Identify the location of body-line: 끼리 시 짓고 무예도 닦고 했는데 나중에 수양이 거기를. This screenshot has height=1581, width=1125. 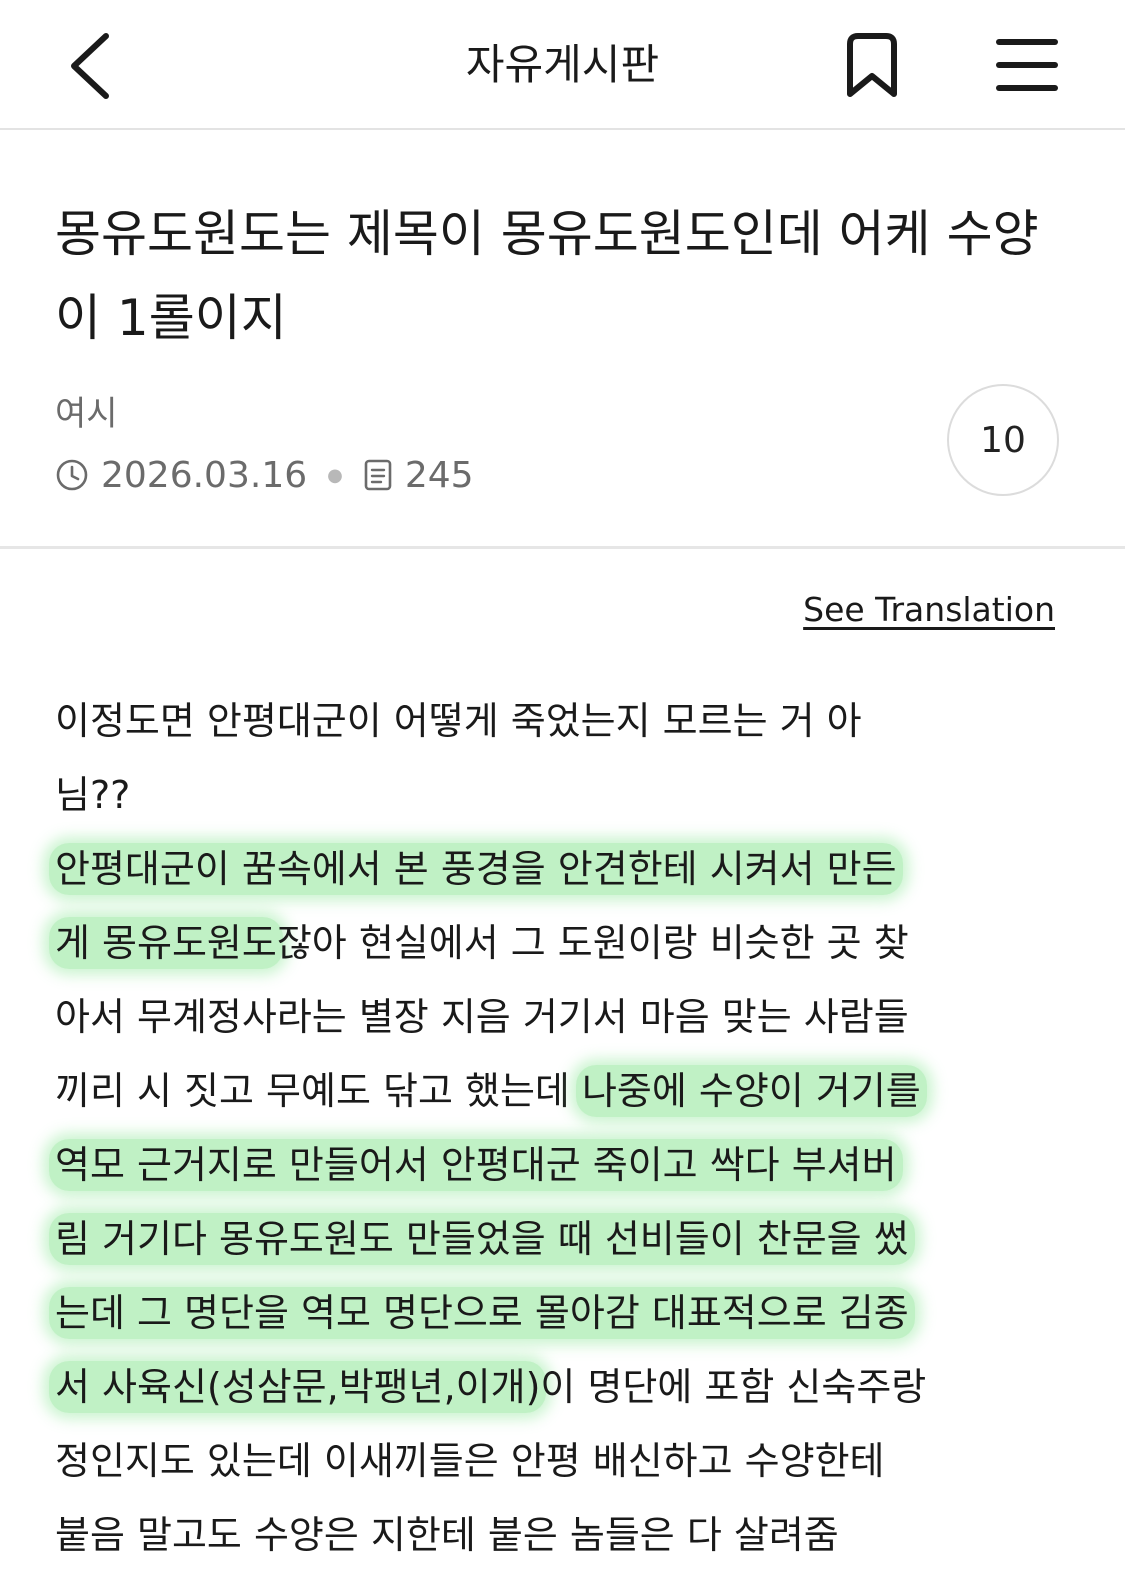
(560, 1091).